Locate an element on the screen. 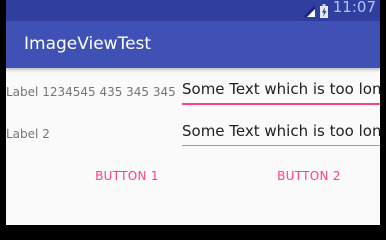 Image resolution: width=386 pixels, height=240 pixels. button-1: BUTTON 1 is located at coordinates (127, 176).